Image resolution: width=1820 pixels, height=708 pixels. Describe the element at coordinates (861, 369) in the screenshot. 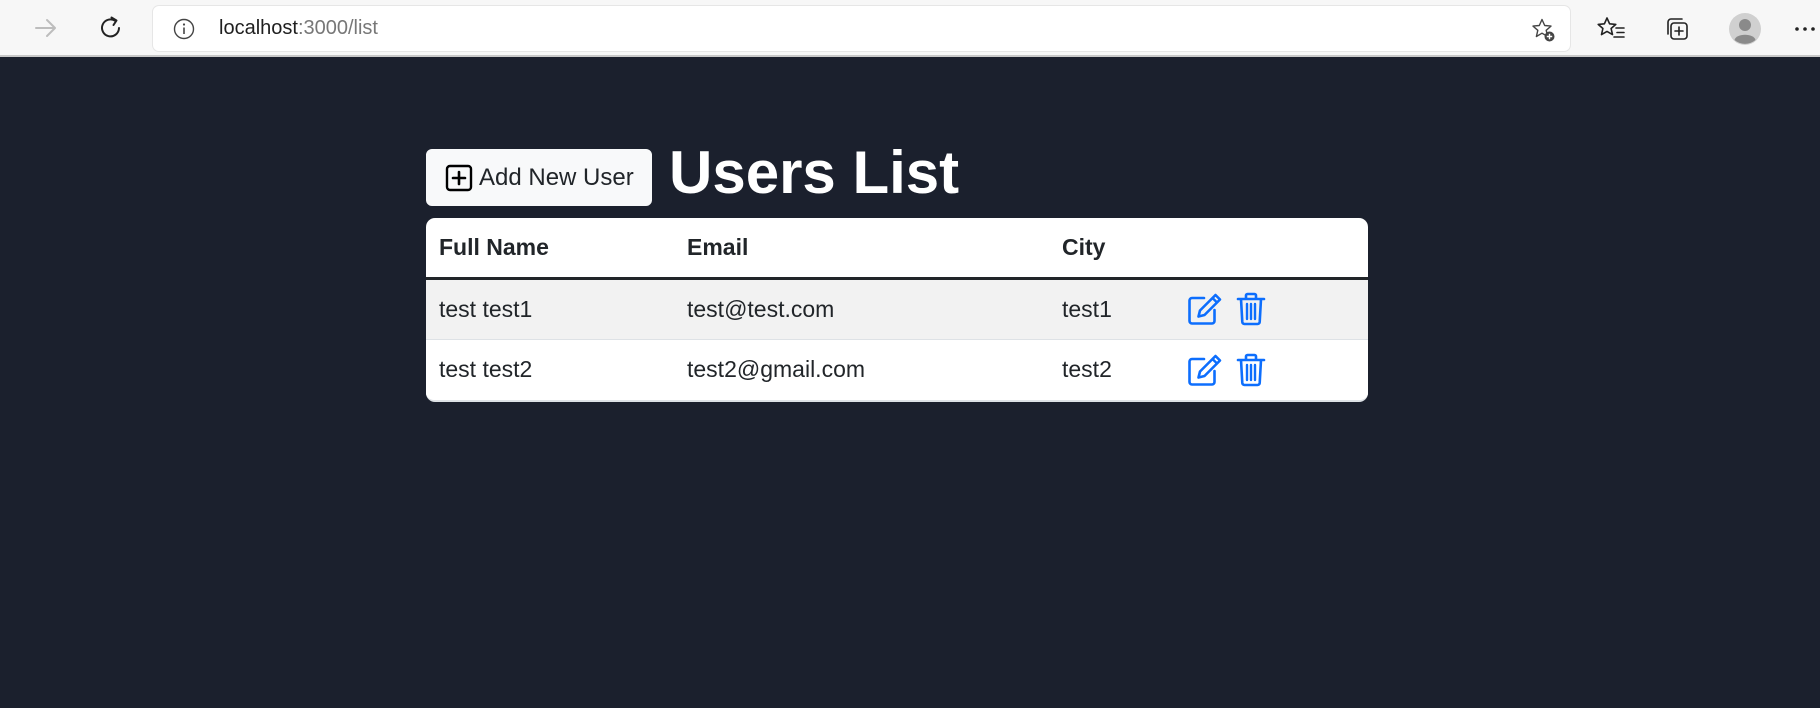

I see `cell-email: test2@gmail.com` at that location.